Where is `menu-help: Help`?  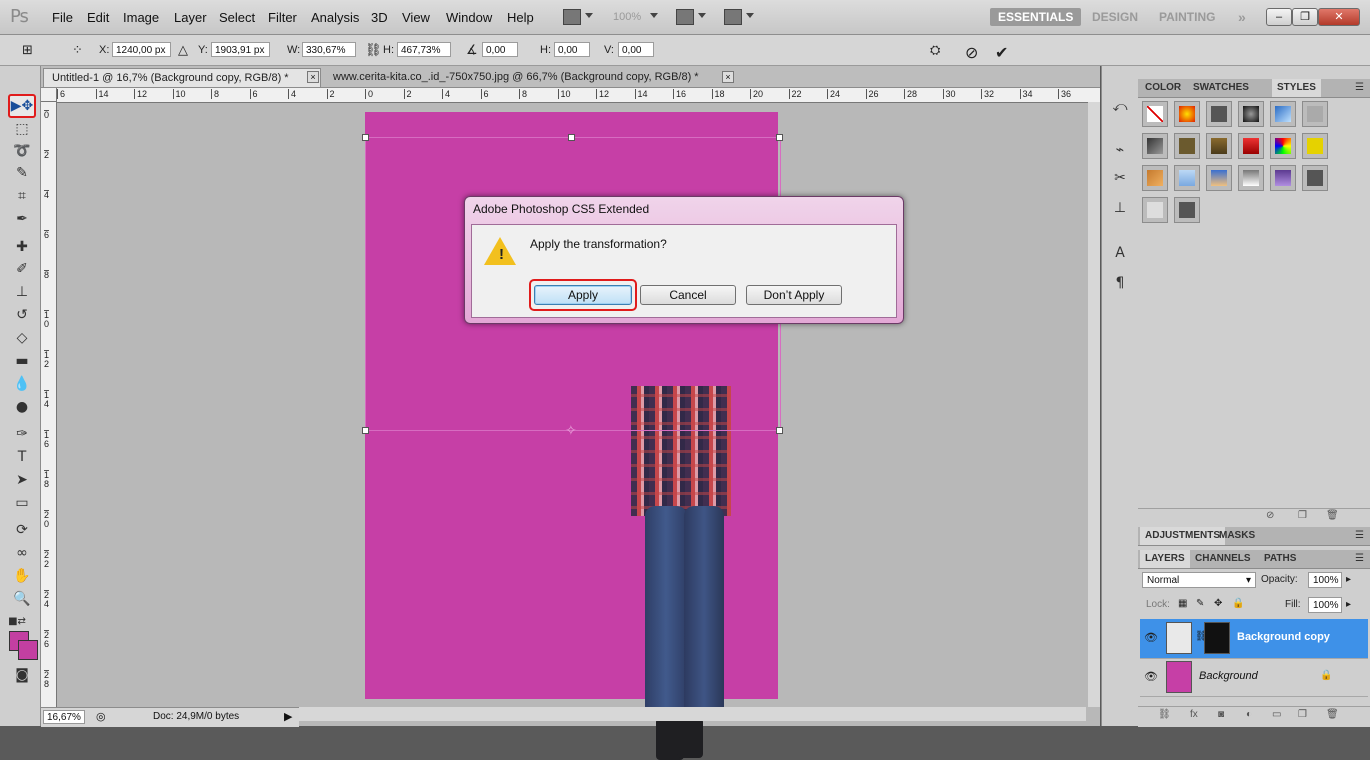 menu-help: Help is located at coordinates (520, 17).